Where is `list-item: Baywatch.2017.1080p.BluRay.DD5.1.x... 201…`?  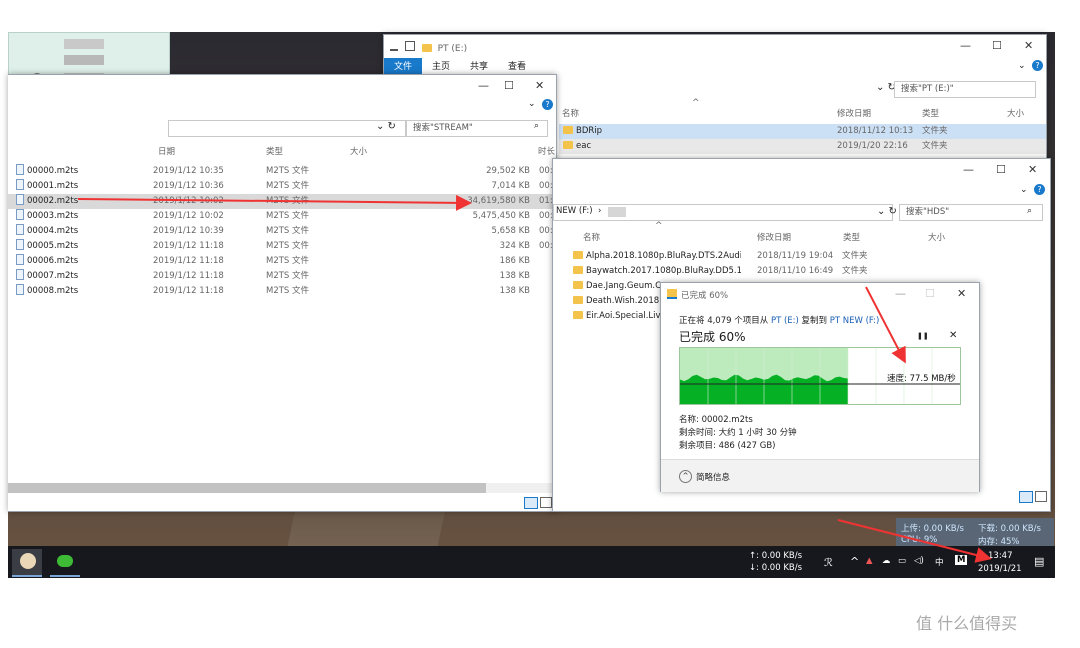 list-item: Baywatch.2017.1080p.BluRay.DD5.1.x... 201… is located at coordinates (801, 271).